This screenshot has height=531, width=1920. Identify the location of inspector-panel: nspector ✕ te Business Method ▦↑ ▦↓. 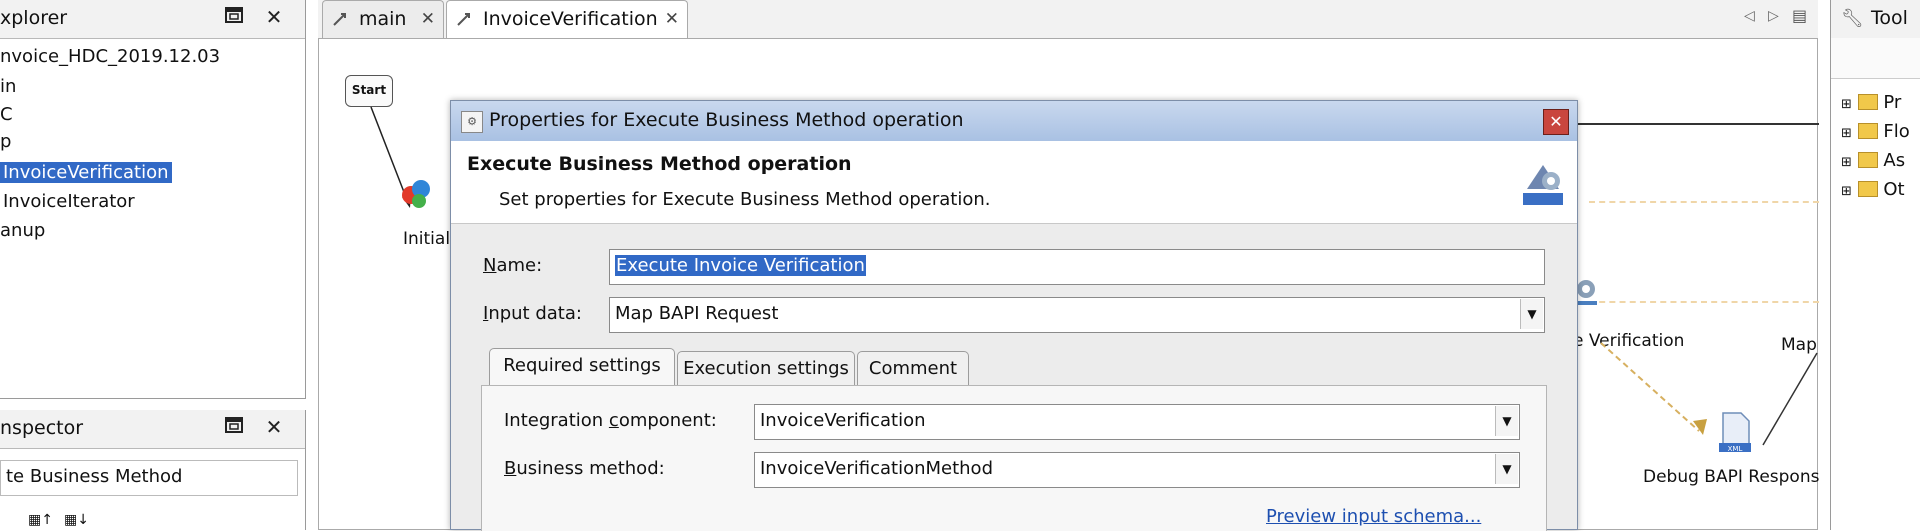
(153, 470).